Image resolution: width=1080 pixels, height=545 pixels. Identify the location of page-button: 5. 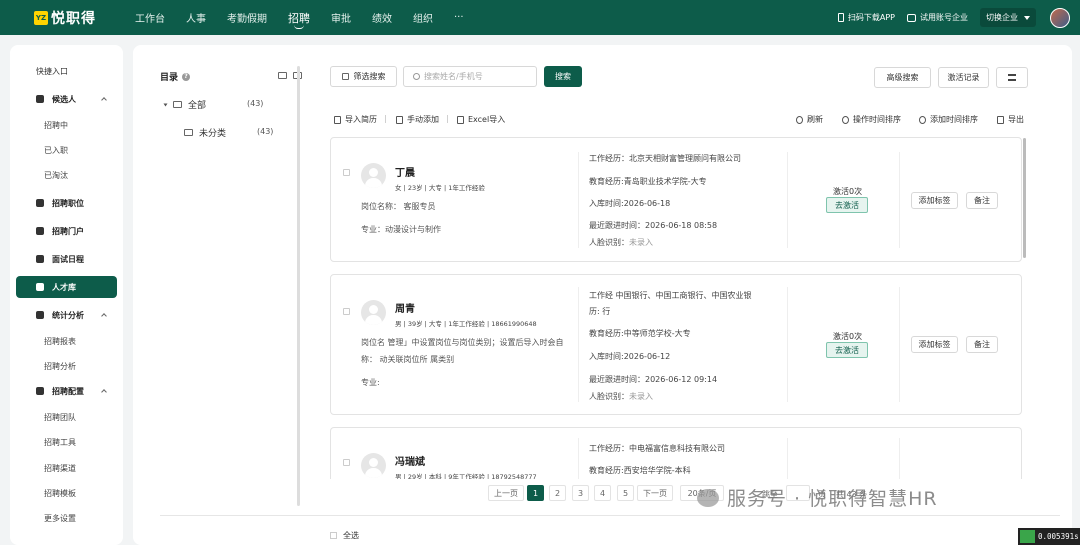
(625, 493).